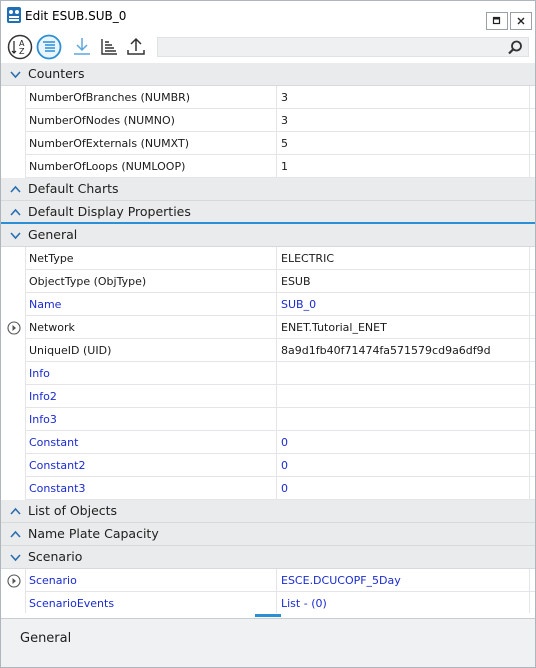  I want to click on property-row: Scenario ESCE.DCUCOPF_5Day, so click(268, 580).